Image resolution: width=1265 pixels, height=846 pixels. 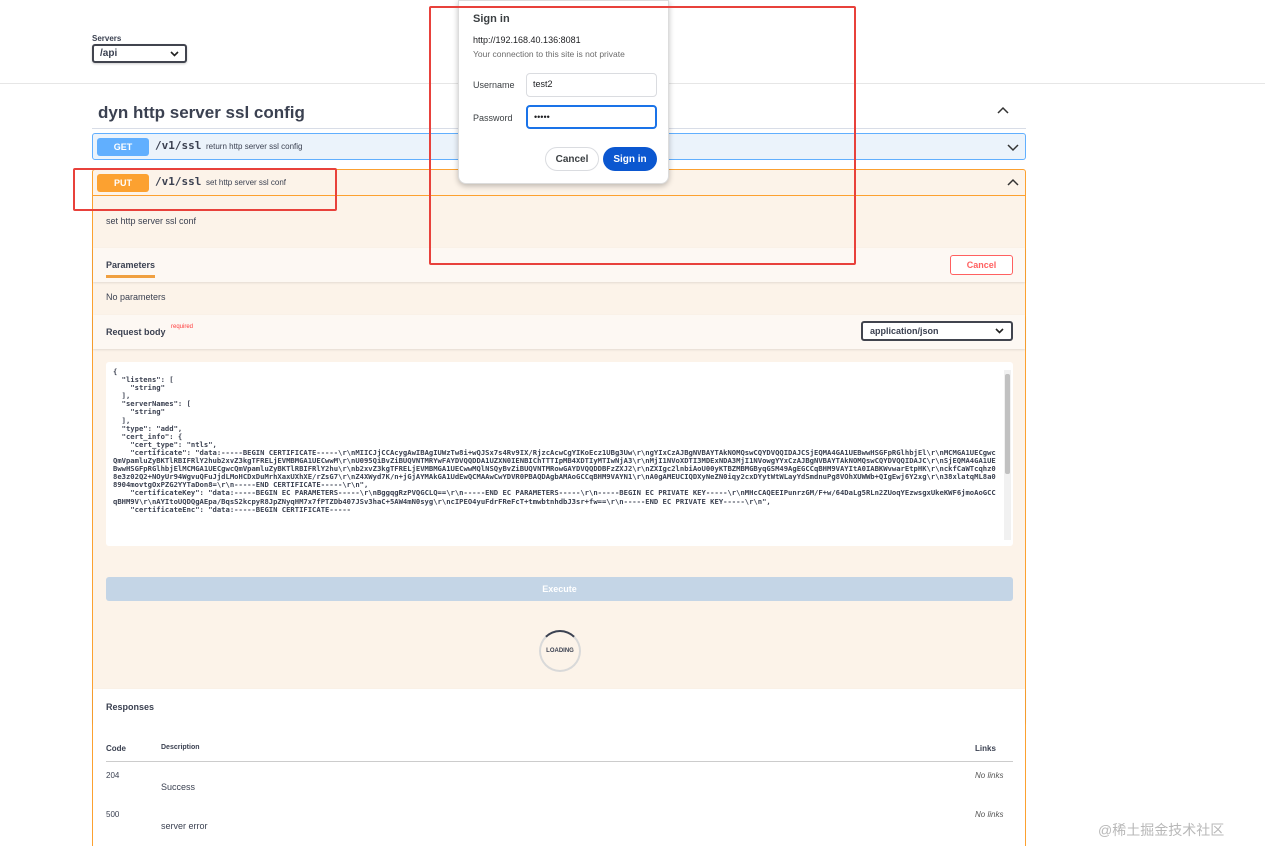 I want to click on dialog-url: http://192.168.40.136:8081, so click(x=527, y=40).